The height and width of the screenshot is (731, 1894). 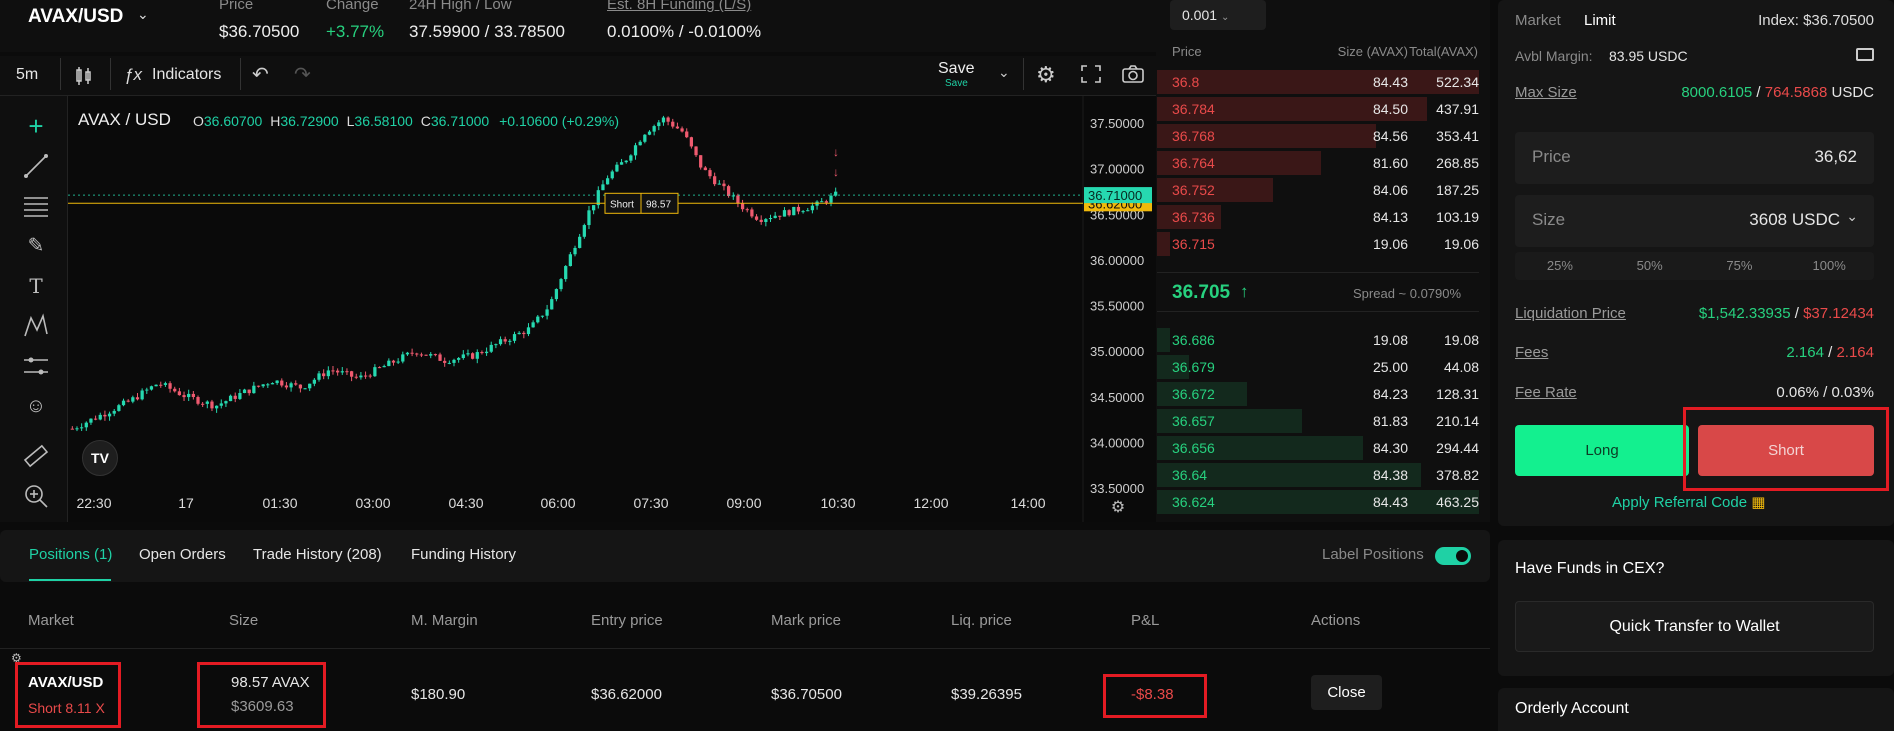 What do you see at coordinates (1829, 266) in the screenshot?
I see `pct-100: 100%` at bounding box center [1829, 266].